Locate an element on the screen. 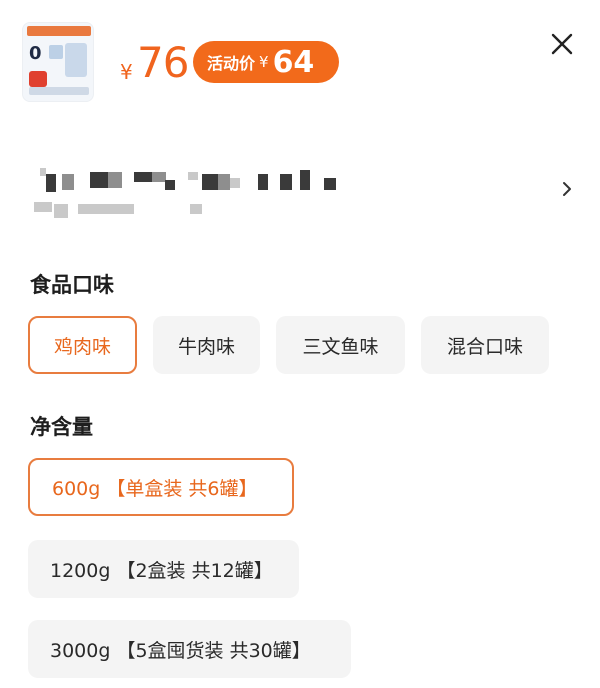 Image resolution: width=600 pixels, height=688 pixels. promo-label: 活动价 is located at coordinates (231, 63).